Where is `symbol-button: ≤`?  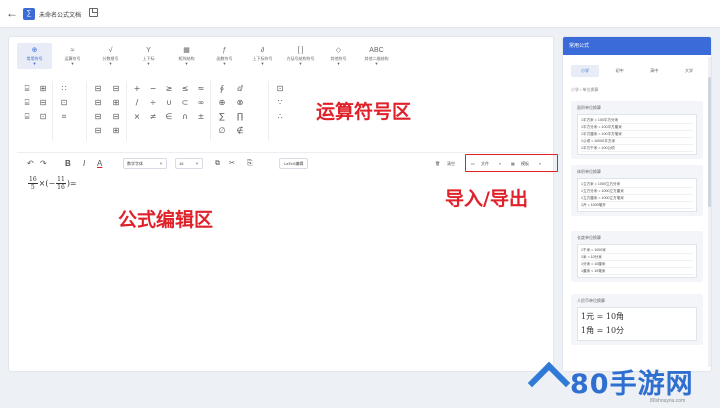 symbol-button: ≤ is located at coordinates (185, 89).